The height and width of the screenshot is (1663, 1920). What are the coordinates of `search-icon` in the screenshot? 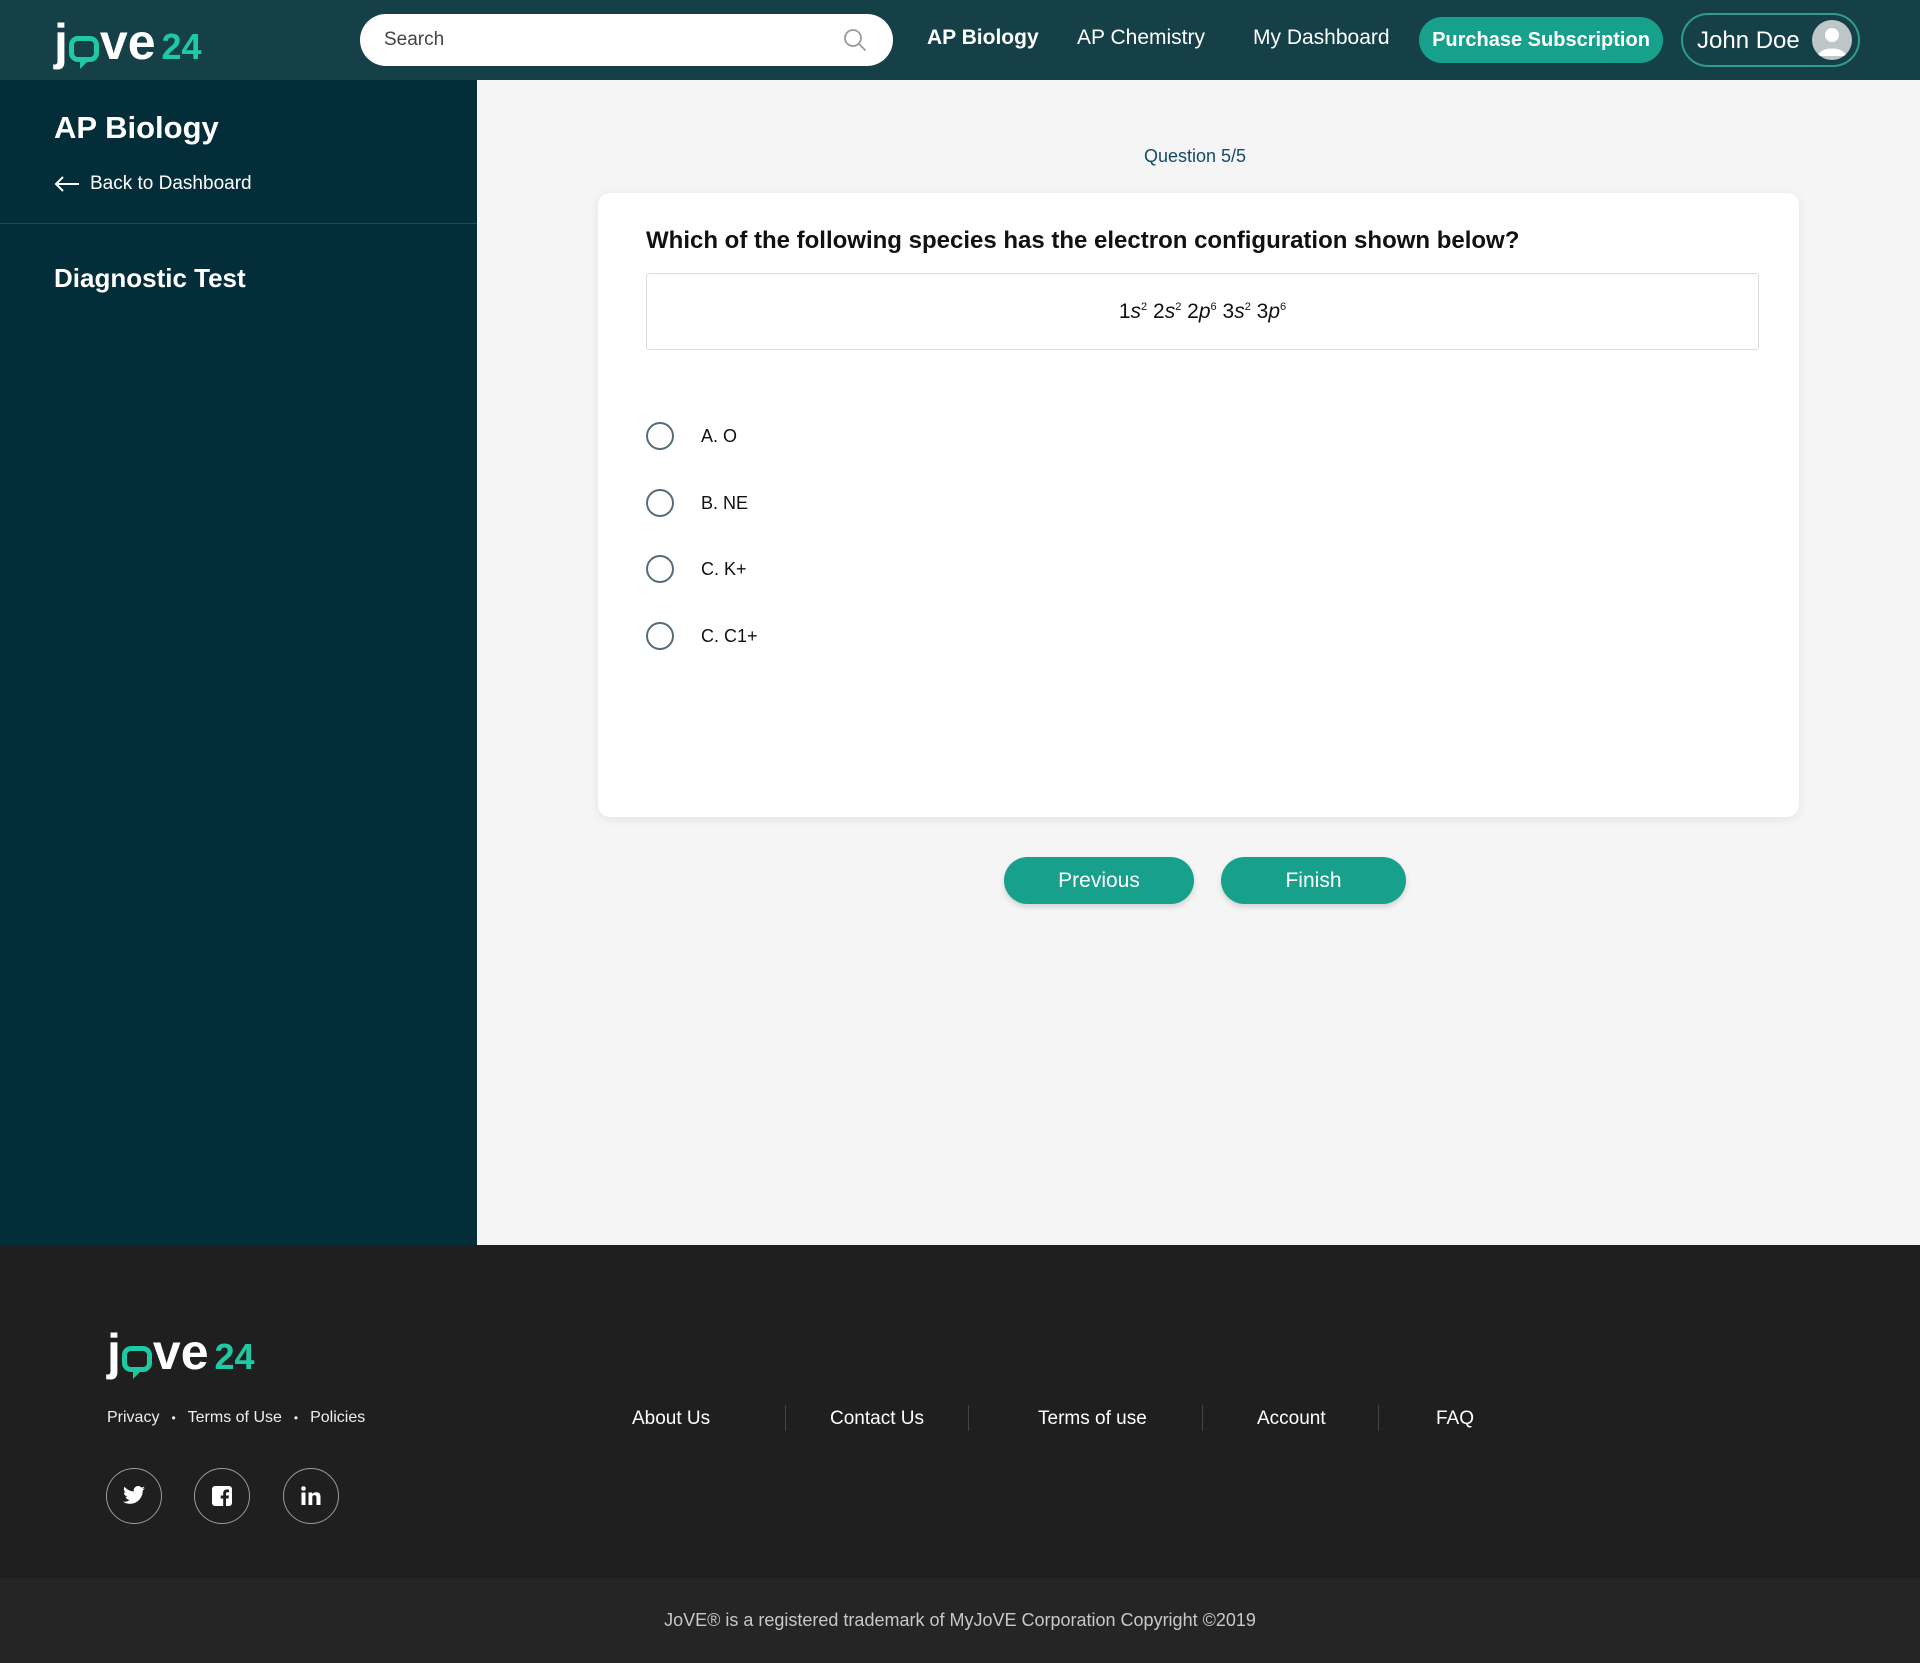 It's located at (855, 40).